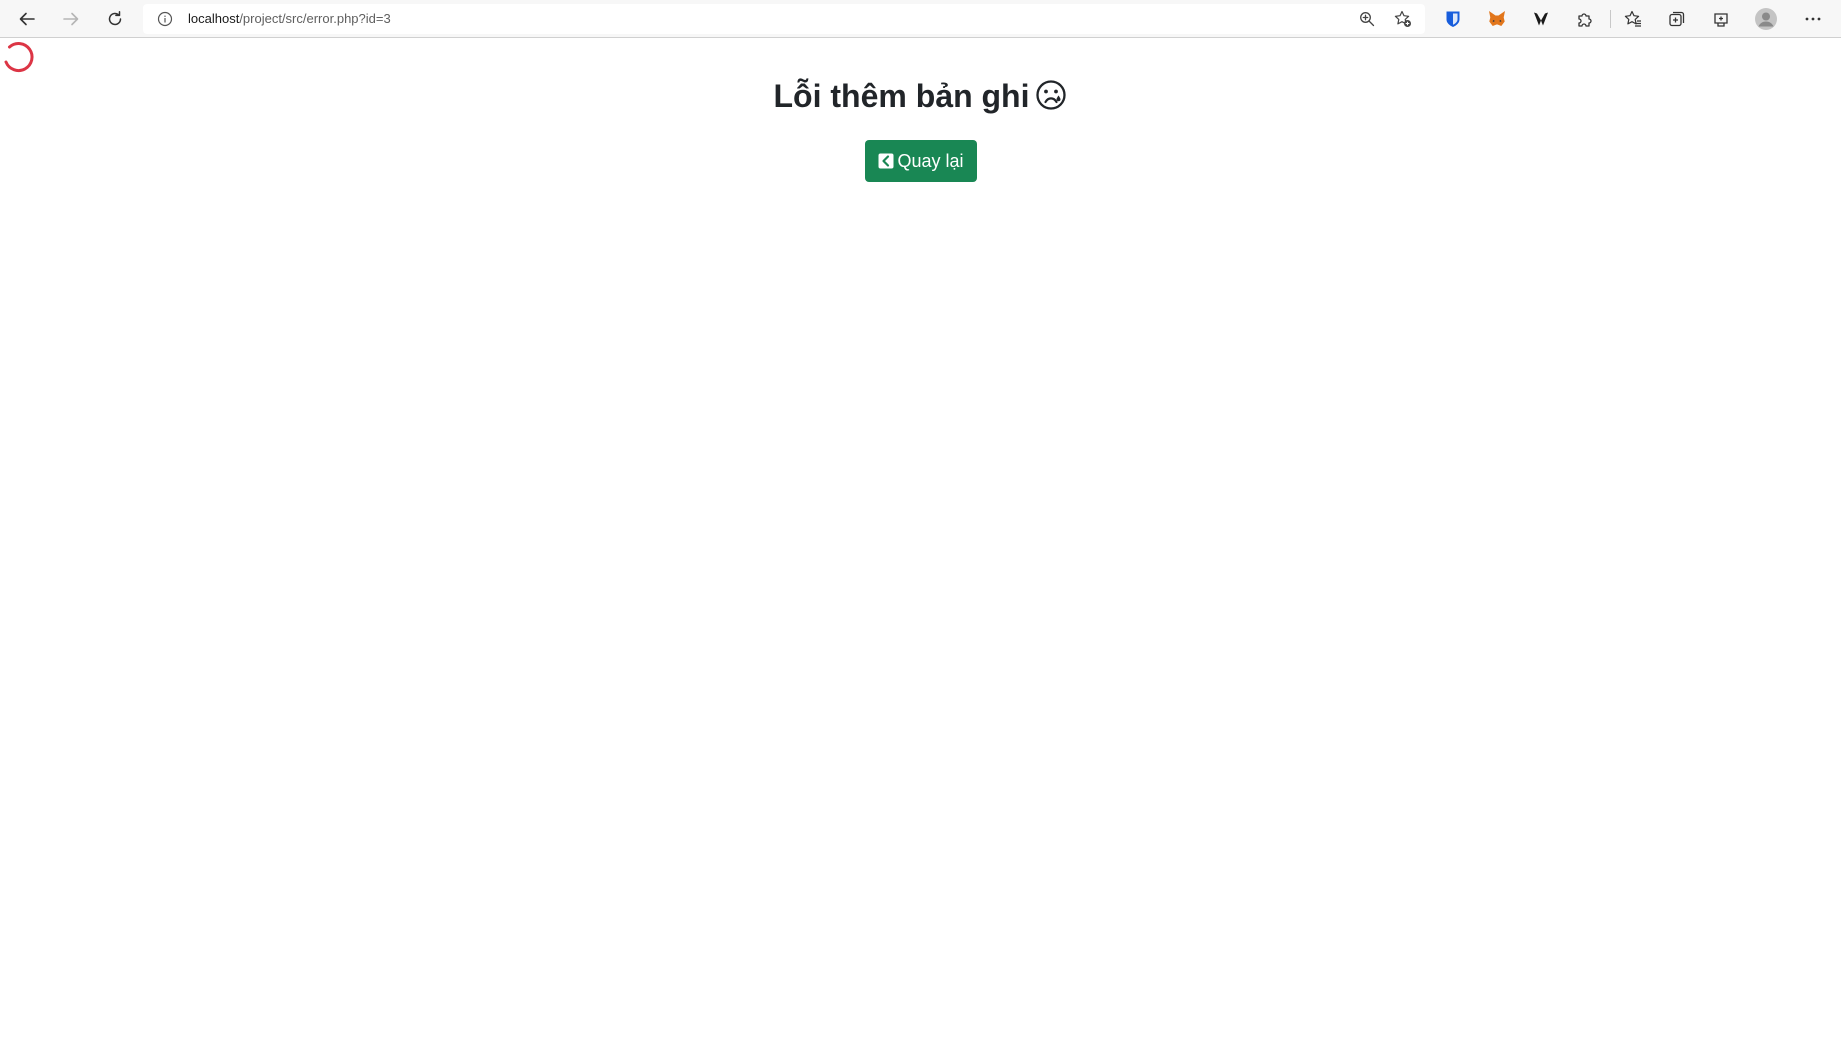 This screenshot has height=1048, width=1841. Describe the element at coordinates (19, 57) in the screenshot. I see `loading-spinner-icon` at that location.